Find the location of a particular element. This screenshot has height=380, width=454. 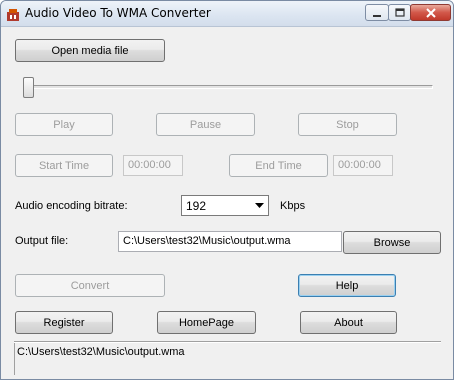

close-button is located at coordinates (430, 12).